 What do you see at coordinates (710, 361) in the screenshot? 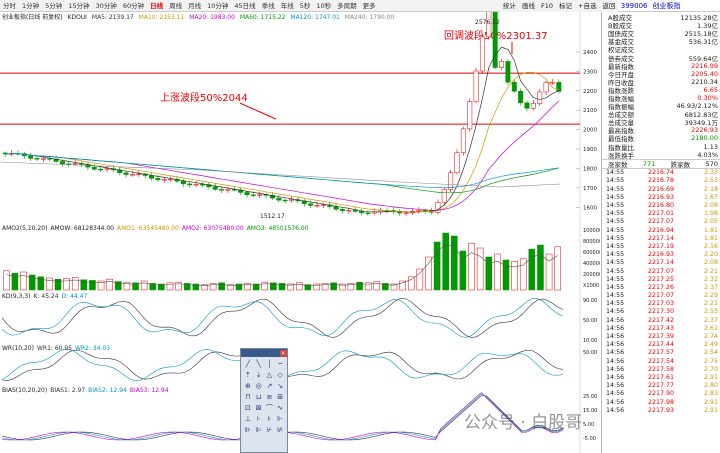
I see `tick-volume: 2.75` at bounding box center [710, 361].